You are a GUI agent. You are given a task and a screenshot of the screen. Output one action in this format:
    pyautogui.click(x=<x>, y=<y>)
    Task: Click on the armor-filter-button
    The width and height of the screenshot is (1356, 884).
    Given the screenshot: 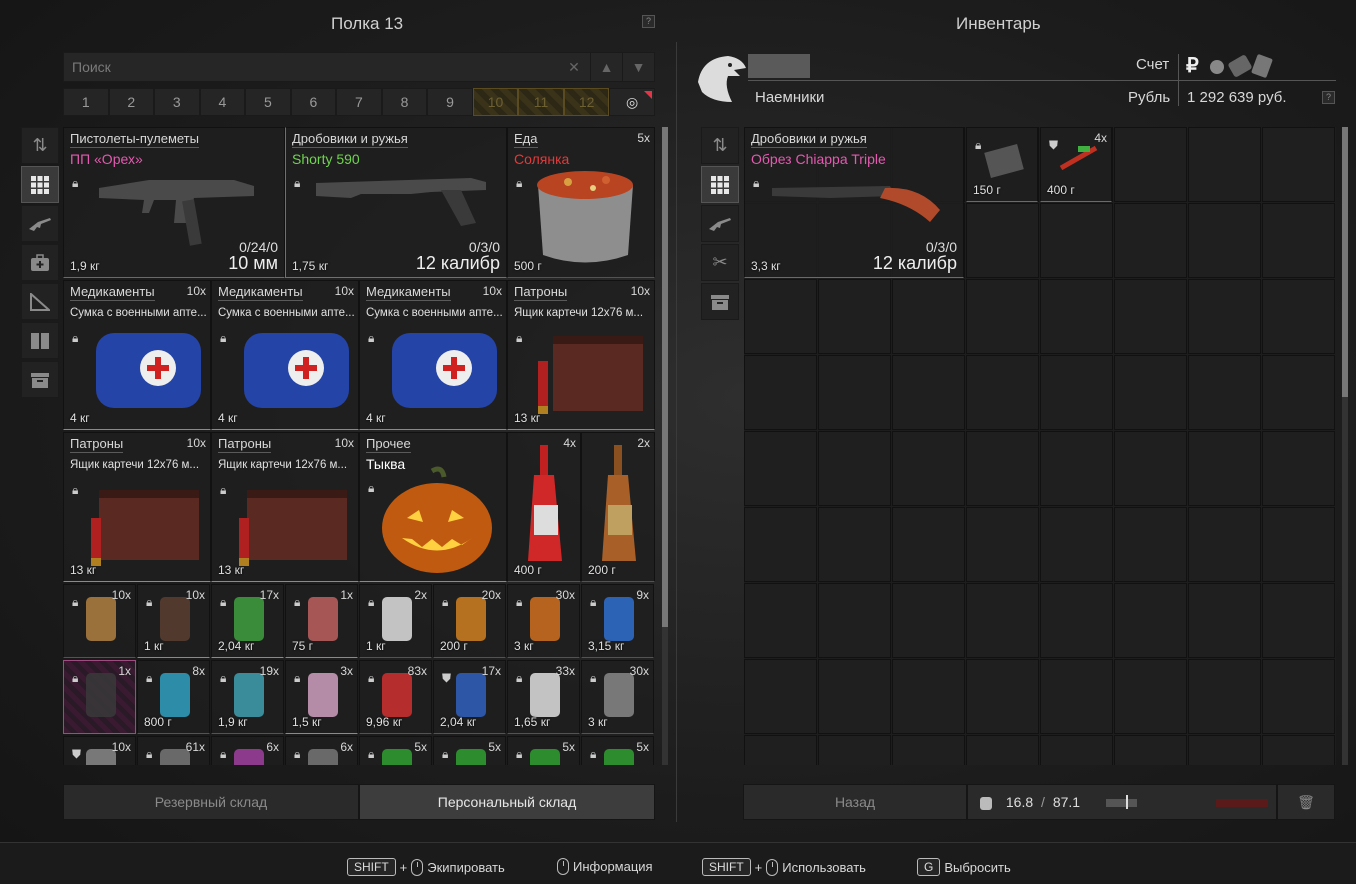 What is the action you would take?
    pyautogui.click(x=40, y=340)
    